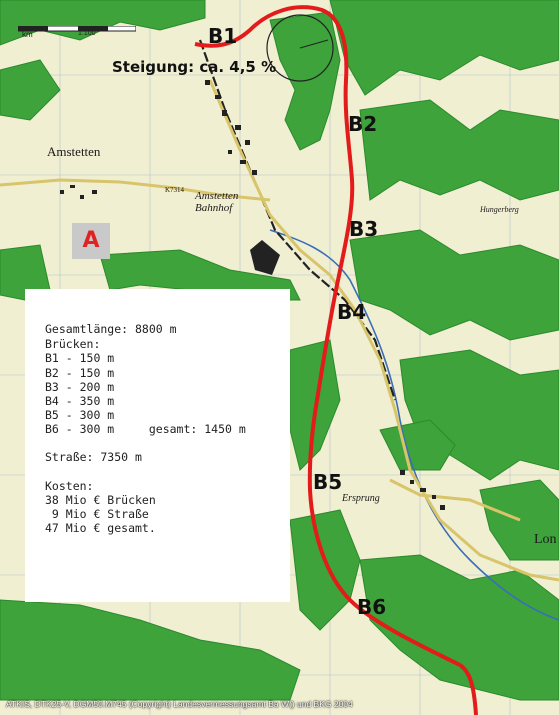 This screenshot has width=559, height=715. What do you see at coordinates (73, 344) in the screenshot?
I see `info-bridges-header: Brücken:` at bounding box center [73, 344].